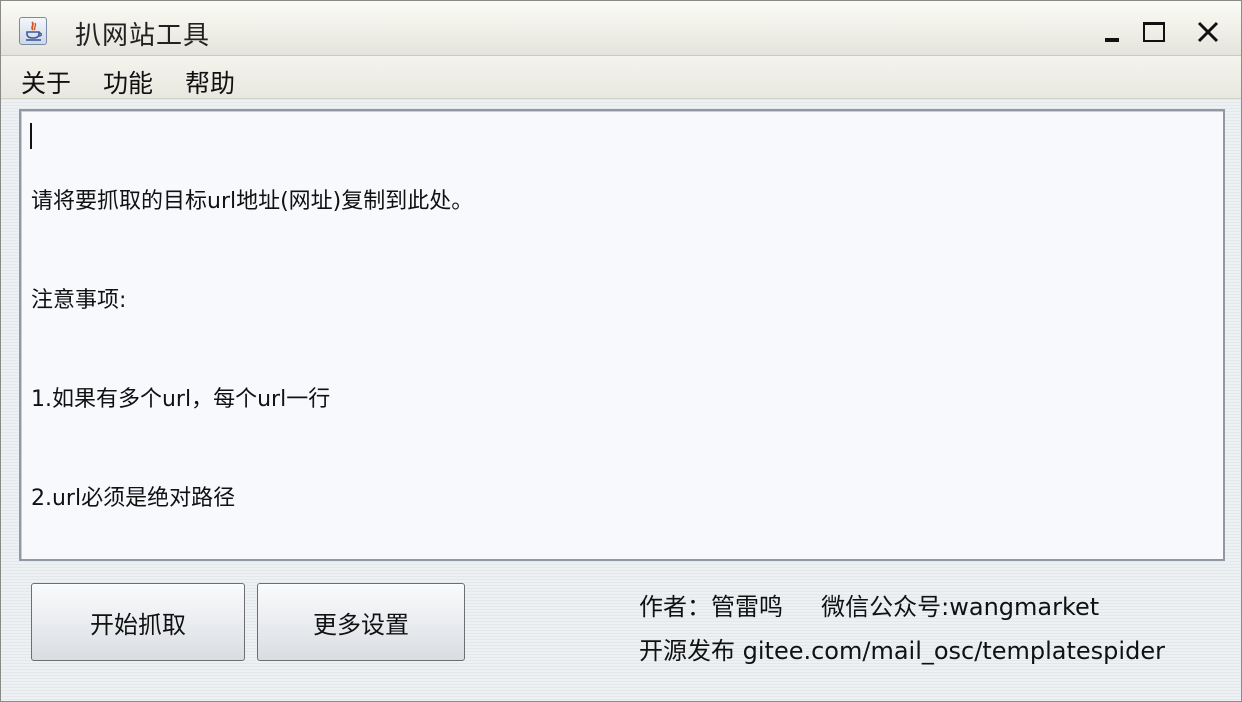 The width and height of the screenshot is (1242, 702). I want to click on textarea-line: 1.如果有多个url，每个url一行, so click(181, 399).